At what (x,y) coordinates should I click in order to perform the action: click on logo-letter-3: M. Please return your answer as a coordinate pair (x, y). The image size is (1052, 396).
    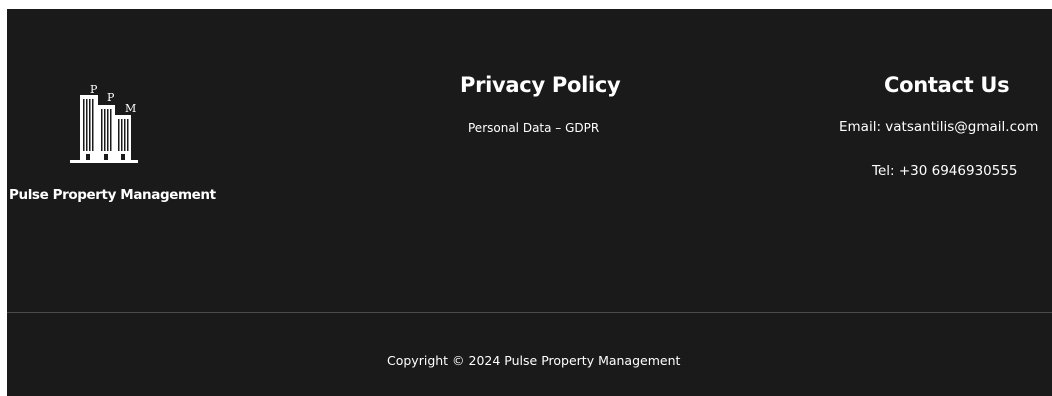
    Looking at the image, I should click on (130, 108).